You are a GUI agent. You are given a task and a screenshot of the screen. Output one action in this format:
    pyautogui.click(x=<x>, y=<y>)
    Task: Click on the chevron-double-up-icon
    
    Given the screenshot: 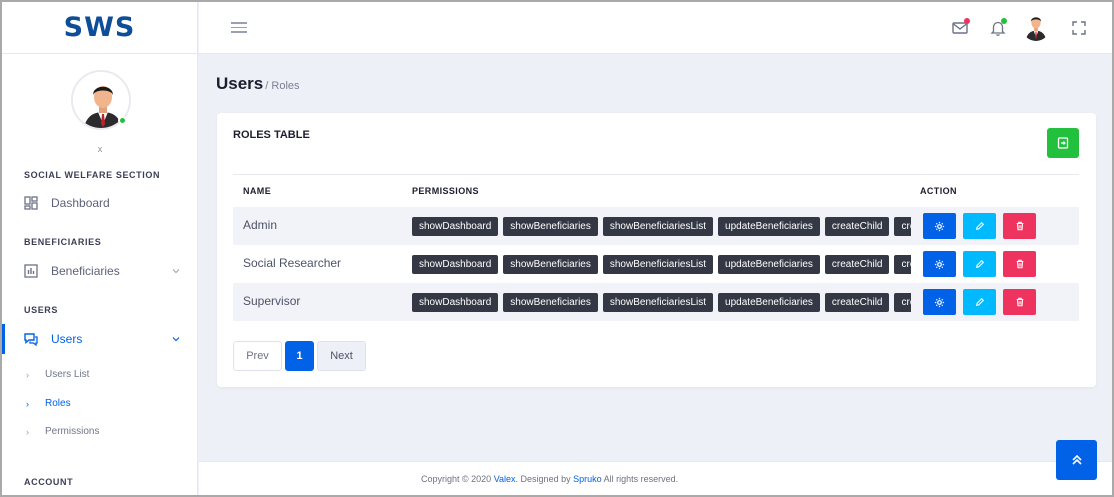 What is the action you would take?
    pyautogui.click(x=1076, y=459)
    